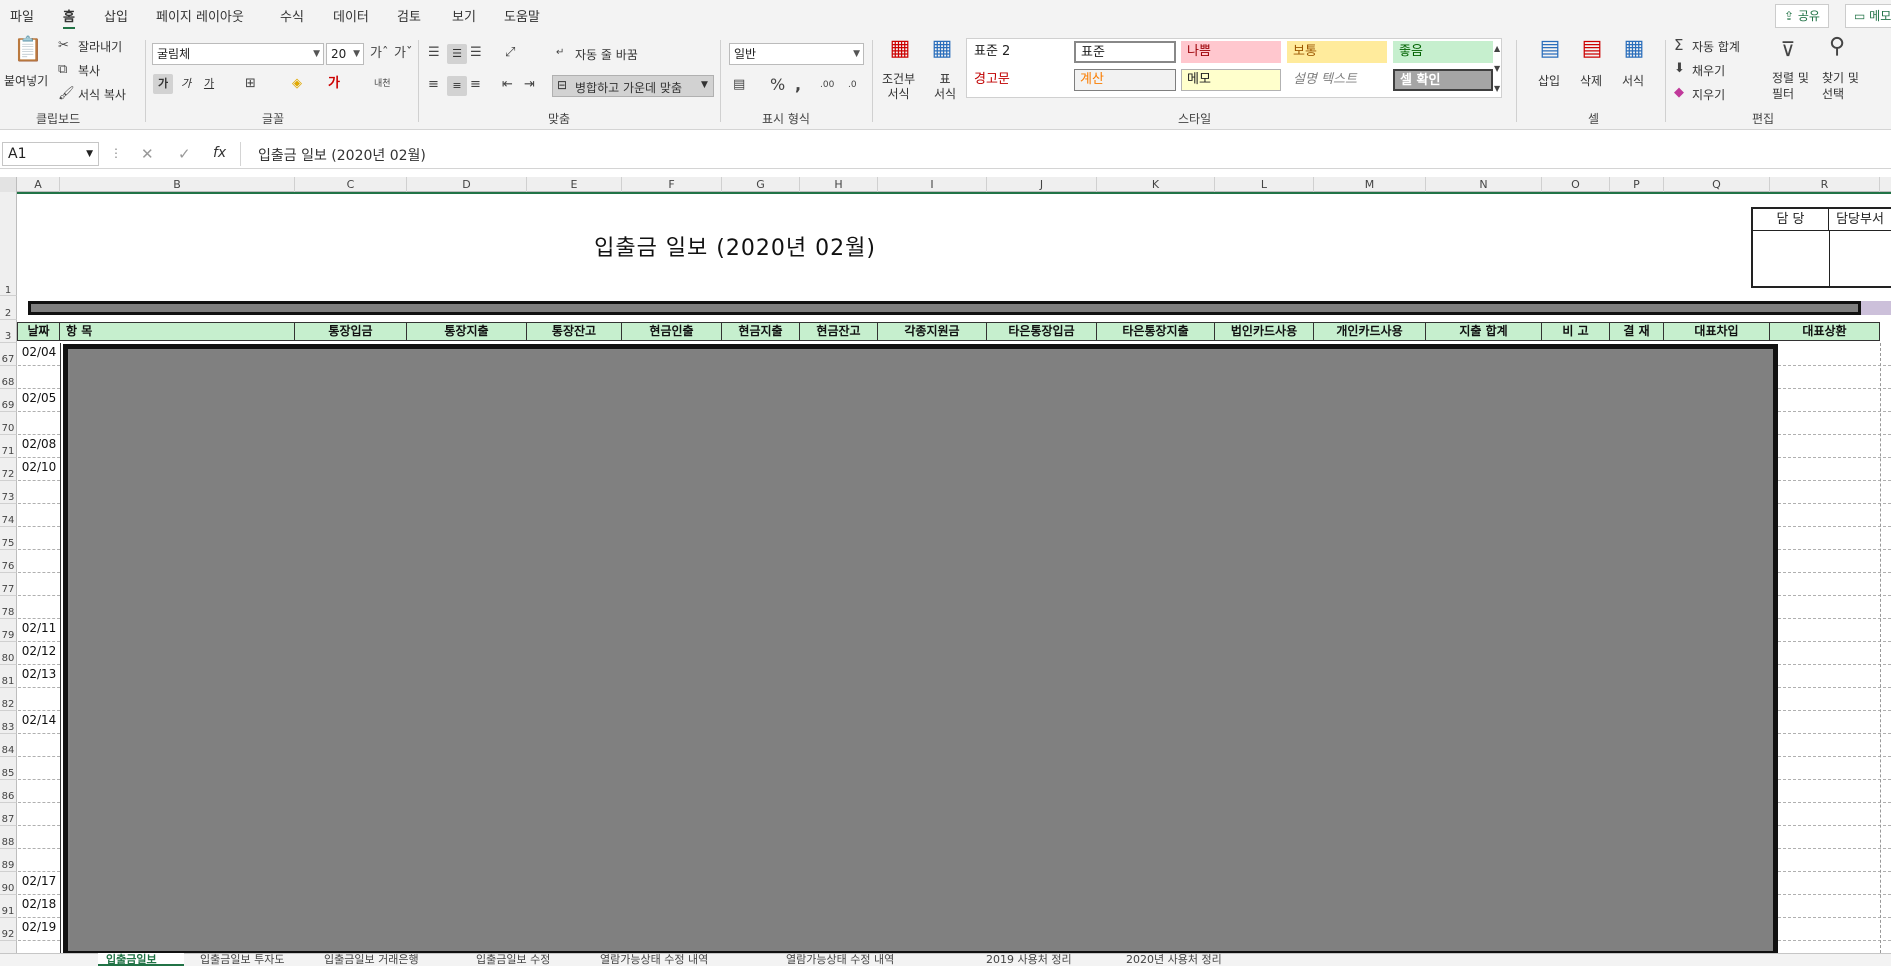 Image resolution: width=1891 pixels, height=966 pixels. I want to click on sheet-tab: 2019 사용처 정리, so click(1045, 959).